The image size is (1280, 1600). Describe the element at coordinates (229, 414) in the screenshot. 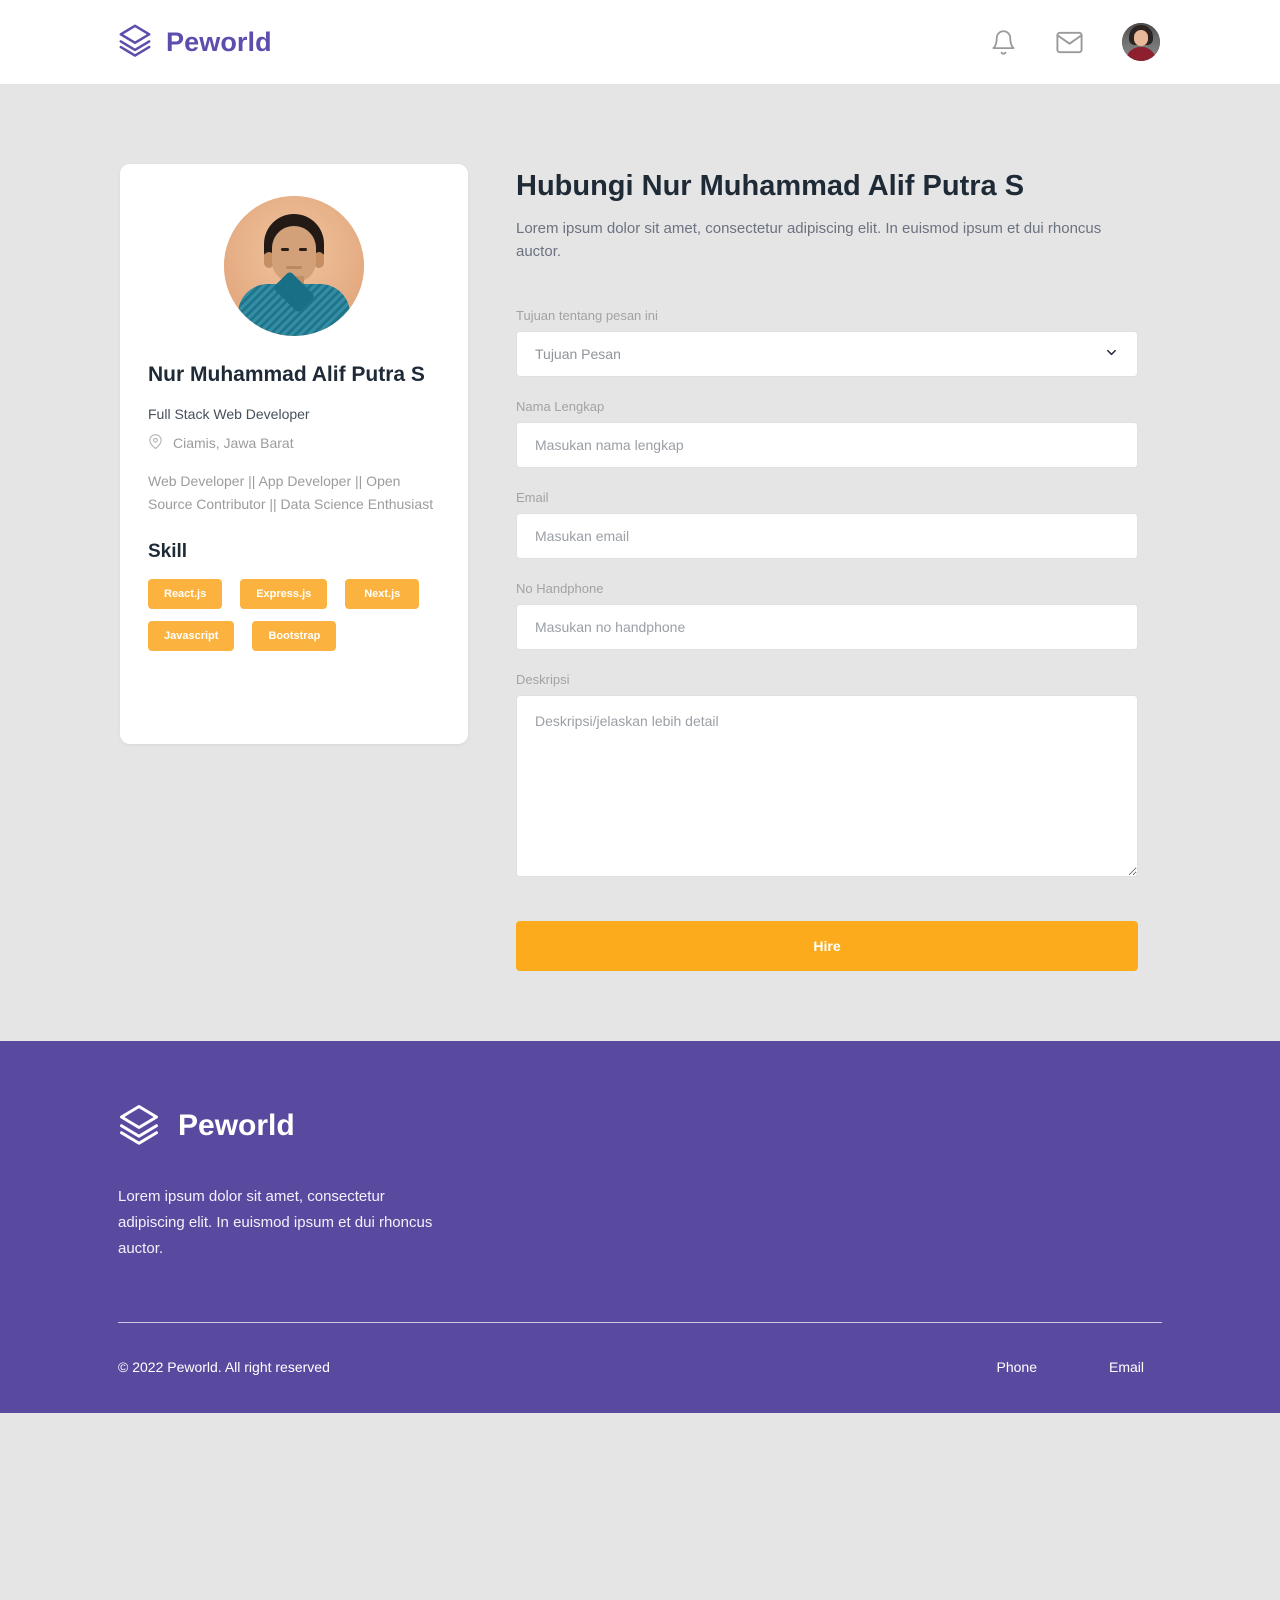

I see `profile-role: Full Stack Web Developer` at that location.